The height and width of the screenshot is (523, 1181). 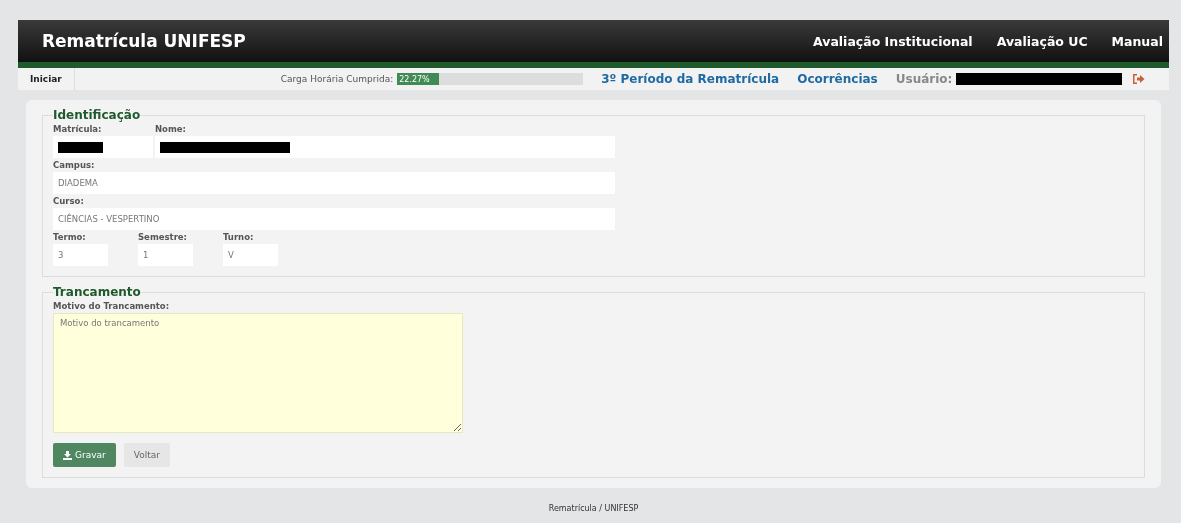 I want to click on section-title: Identificação, so click(x=97, y=115).